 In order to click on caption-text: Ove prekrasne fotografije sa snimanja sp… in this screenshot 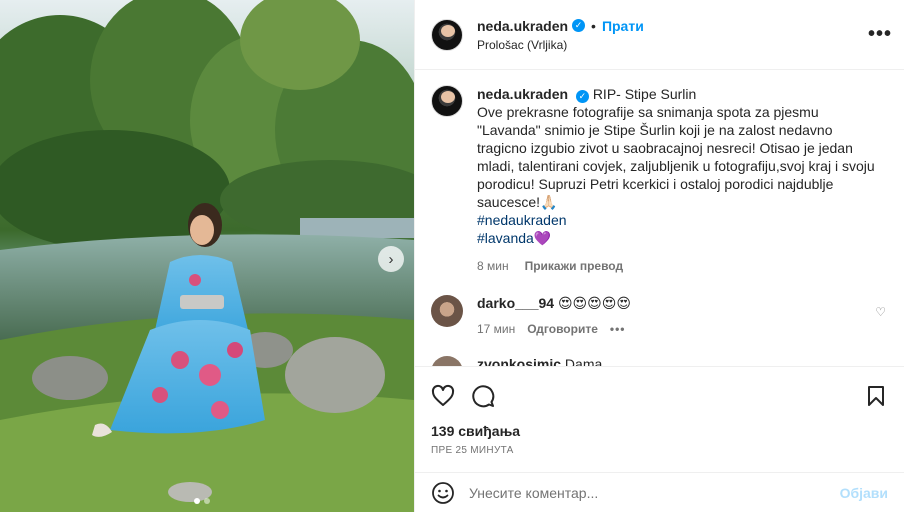, I will do `click(676, 157)`.